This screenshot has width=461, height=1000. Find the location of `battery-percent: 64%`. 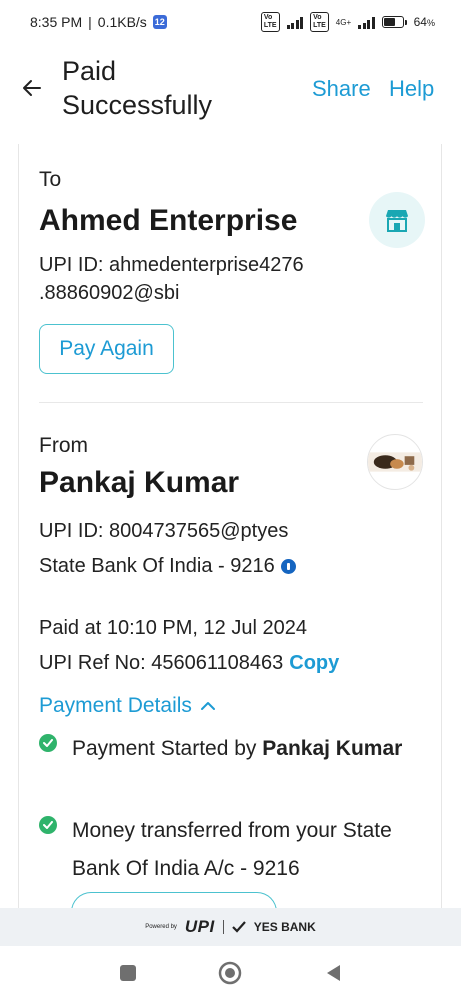

battery-percent: 64% is located at coordinates (424, 22).